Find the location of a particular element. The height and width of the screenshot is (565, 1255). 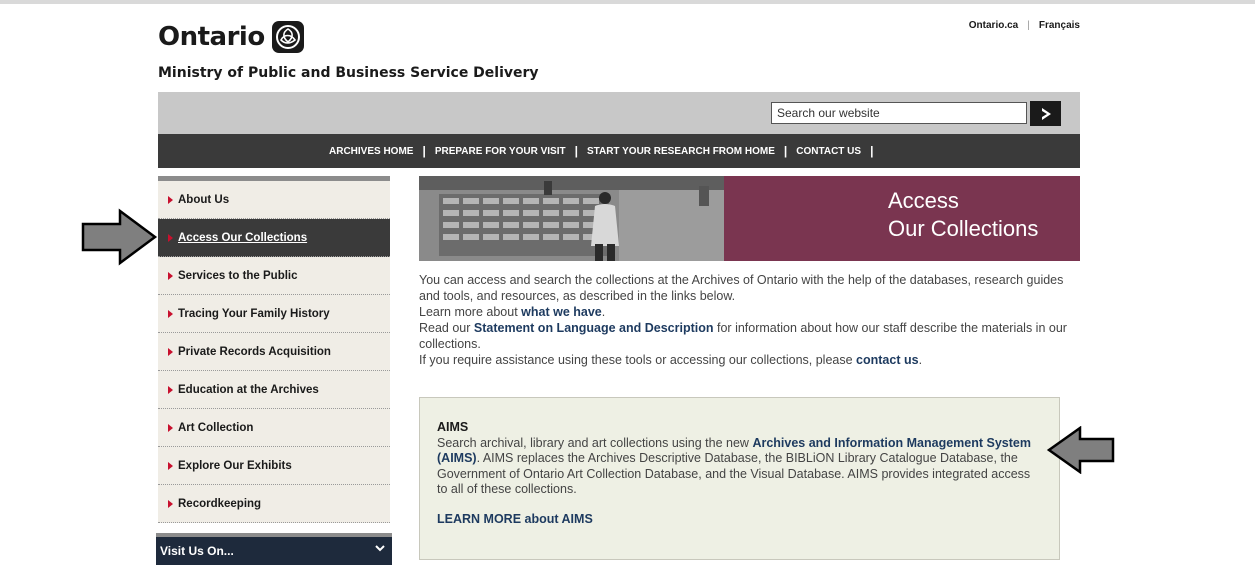

sidebar-item-exhibits: Explore Our Exhibits is located at coordinates (274, 466).